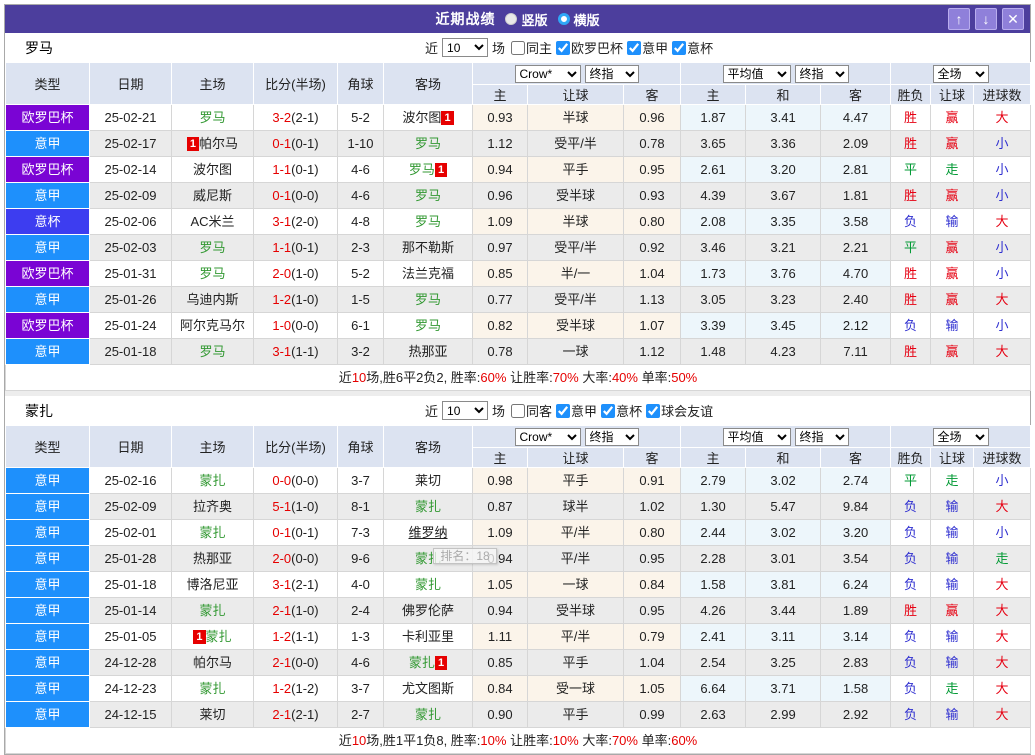  What do you see at coordinates (575, 325) in the screenshot?
I see `handicap-cell: 受半球` at bounding box center [575, 325].